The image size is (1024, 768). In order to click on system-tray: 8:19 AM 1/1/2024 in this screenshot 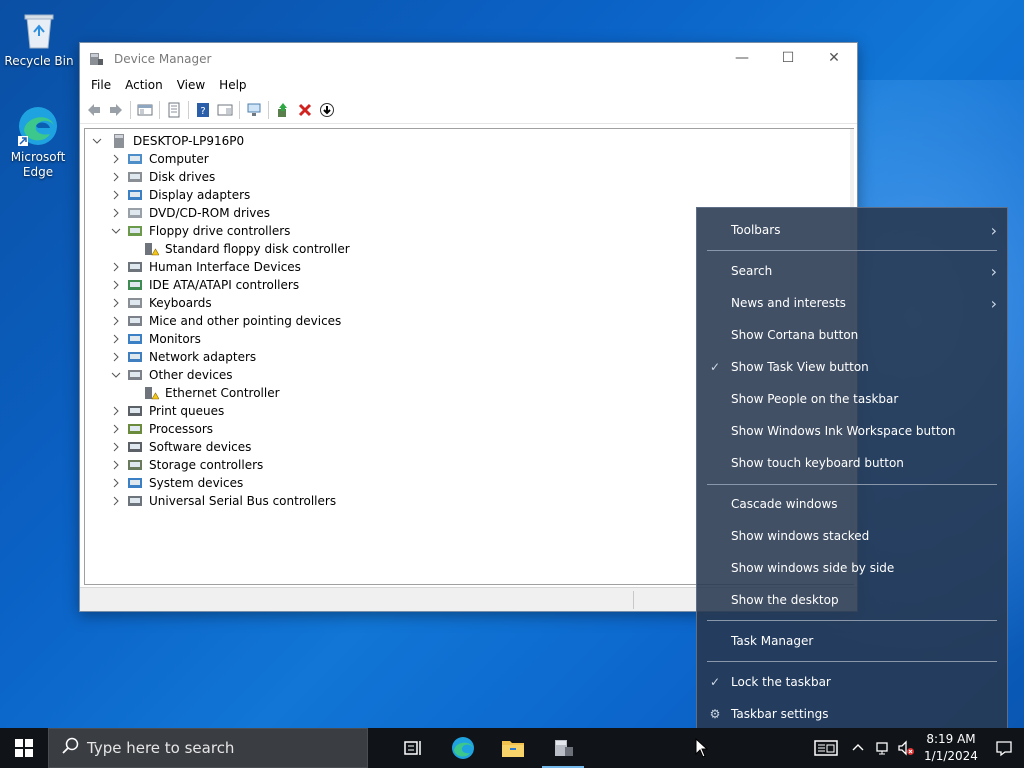, I will do `click(915, 748)`.